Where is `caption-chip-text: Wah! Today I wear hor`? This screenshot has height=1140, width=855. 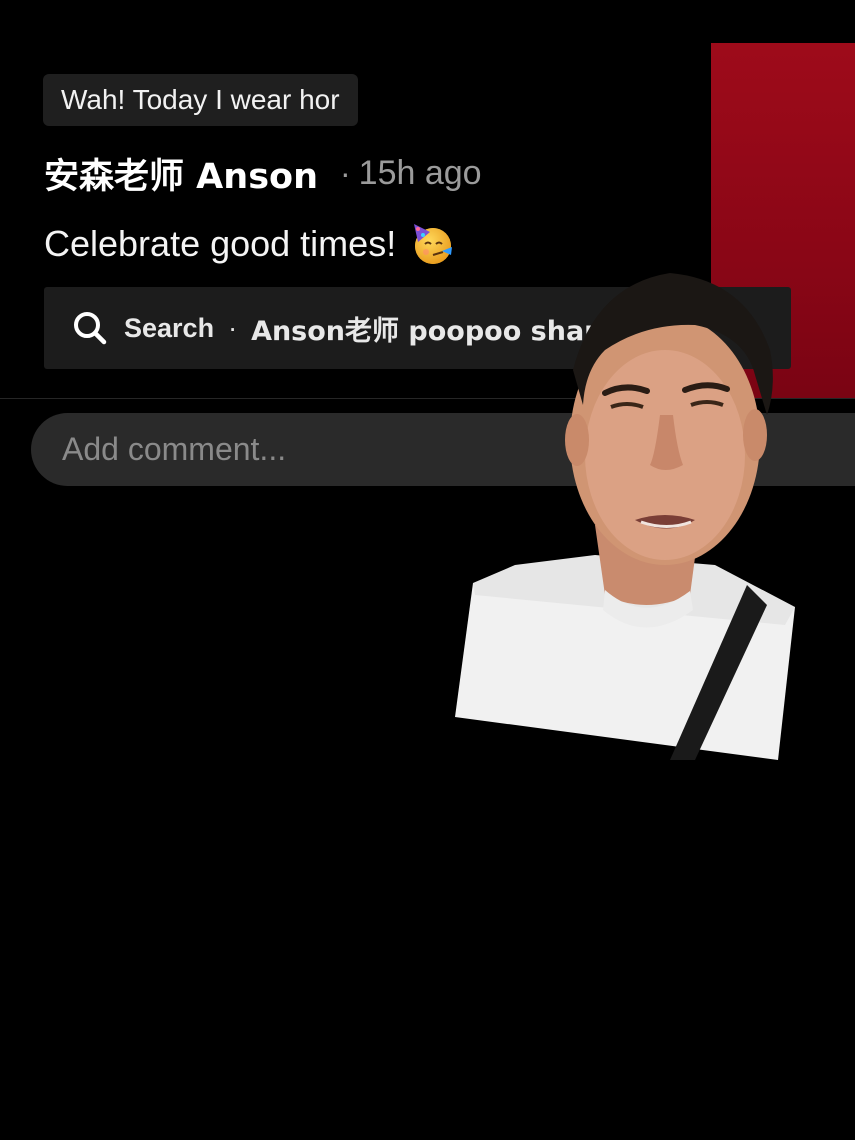 caption-chip-text: Wah! Today I wear hor is located at coordinates (200, 99).